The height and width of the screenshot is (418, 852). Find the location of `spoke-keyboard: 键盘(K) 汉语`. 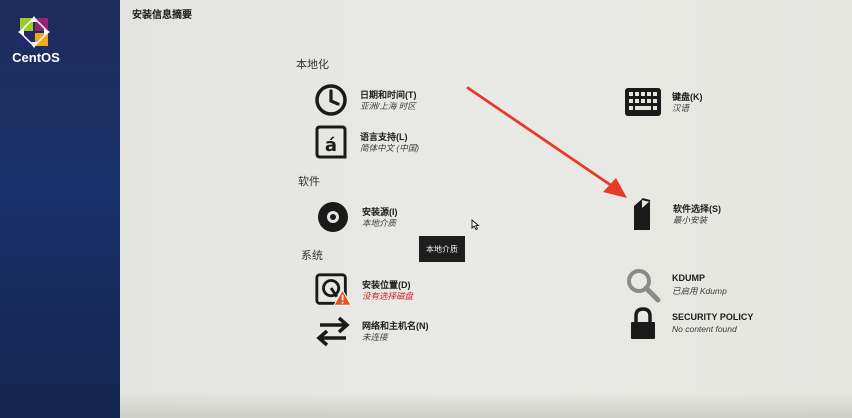

spoke-keyboard: 键盘(K) 汉语 is located at coordinates (694, 101).